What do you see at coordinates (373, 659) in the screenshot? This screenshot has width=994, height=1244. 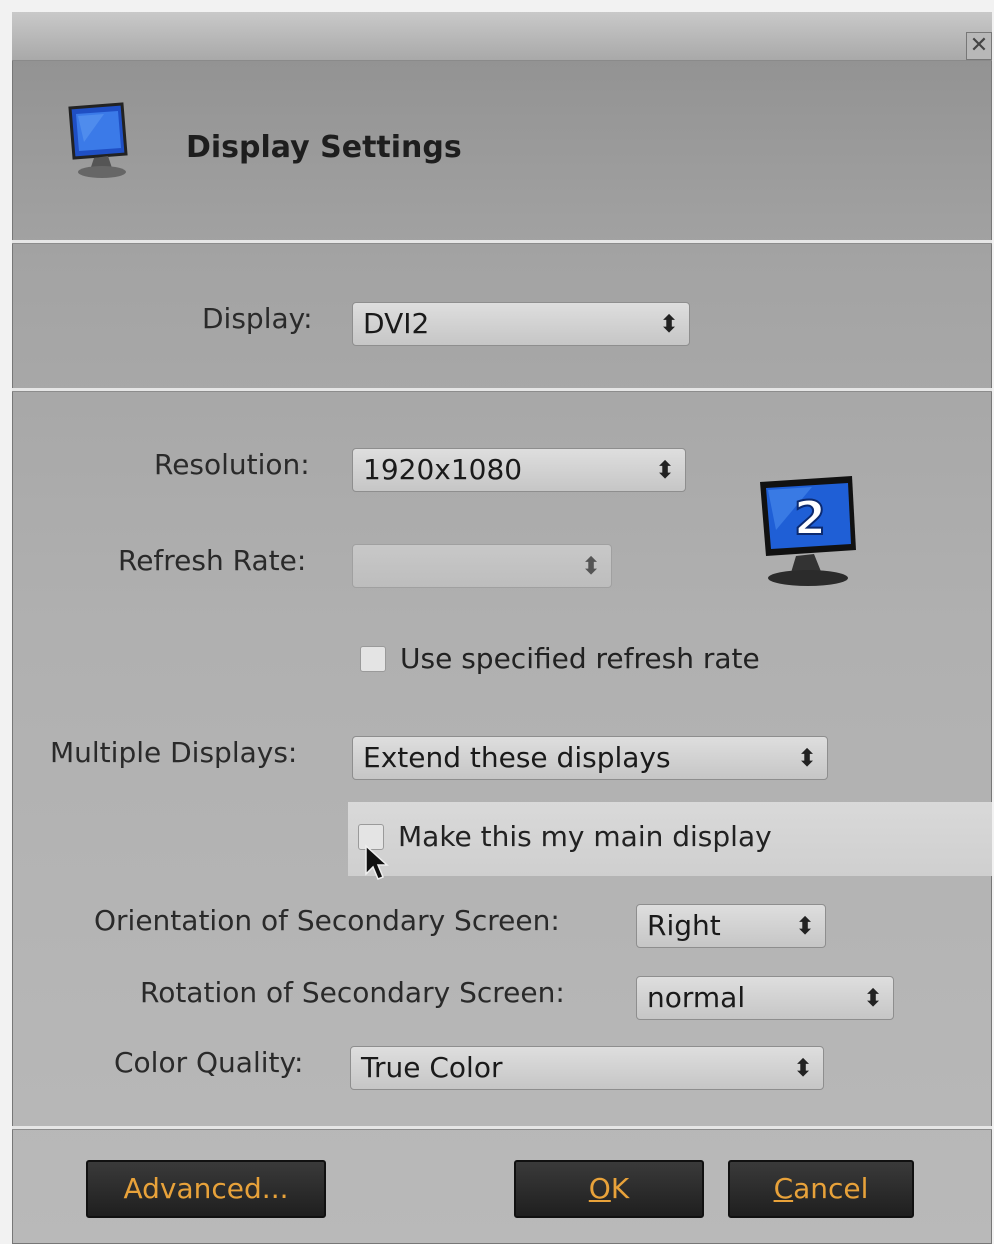 I see `use-refresh-rate-checkbox` at bounding box center [373, 659].